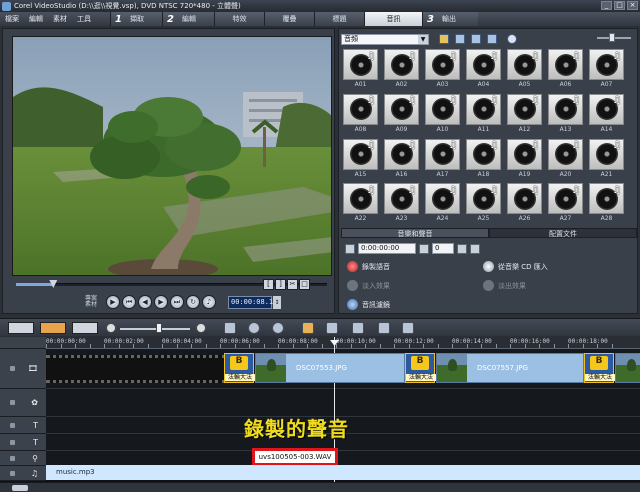 The image size is (640, 492). Describe the element at coordinates (483, 68) in the screenshot. I see `library-clip: ♫ A04` at that location.